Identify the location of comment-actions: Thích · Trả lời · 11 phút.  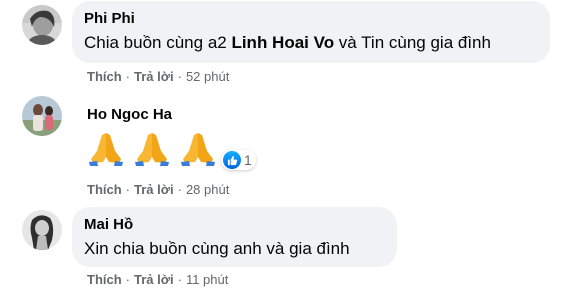
(157, 280).